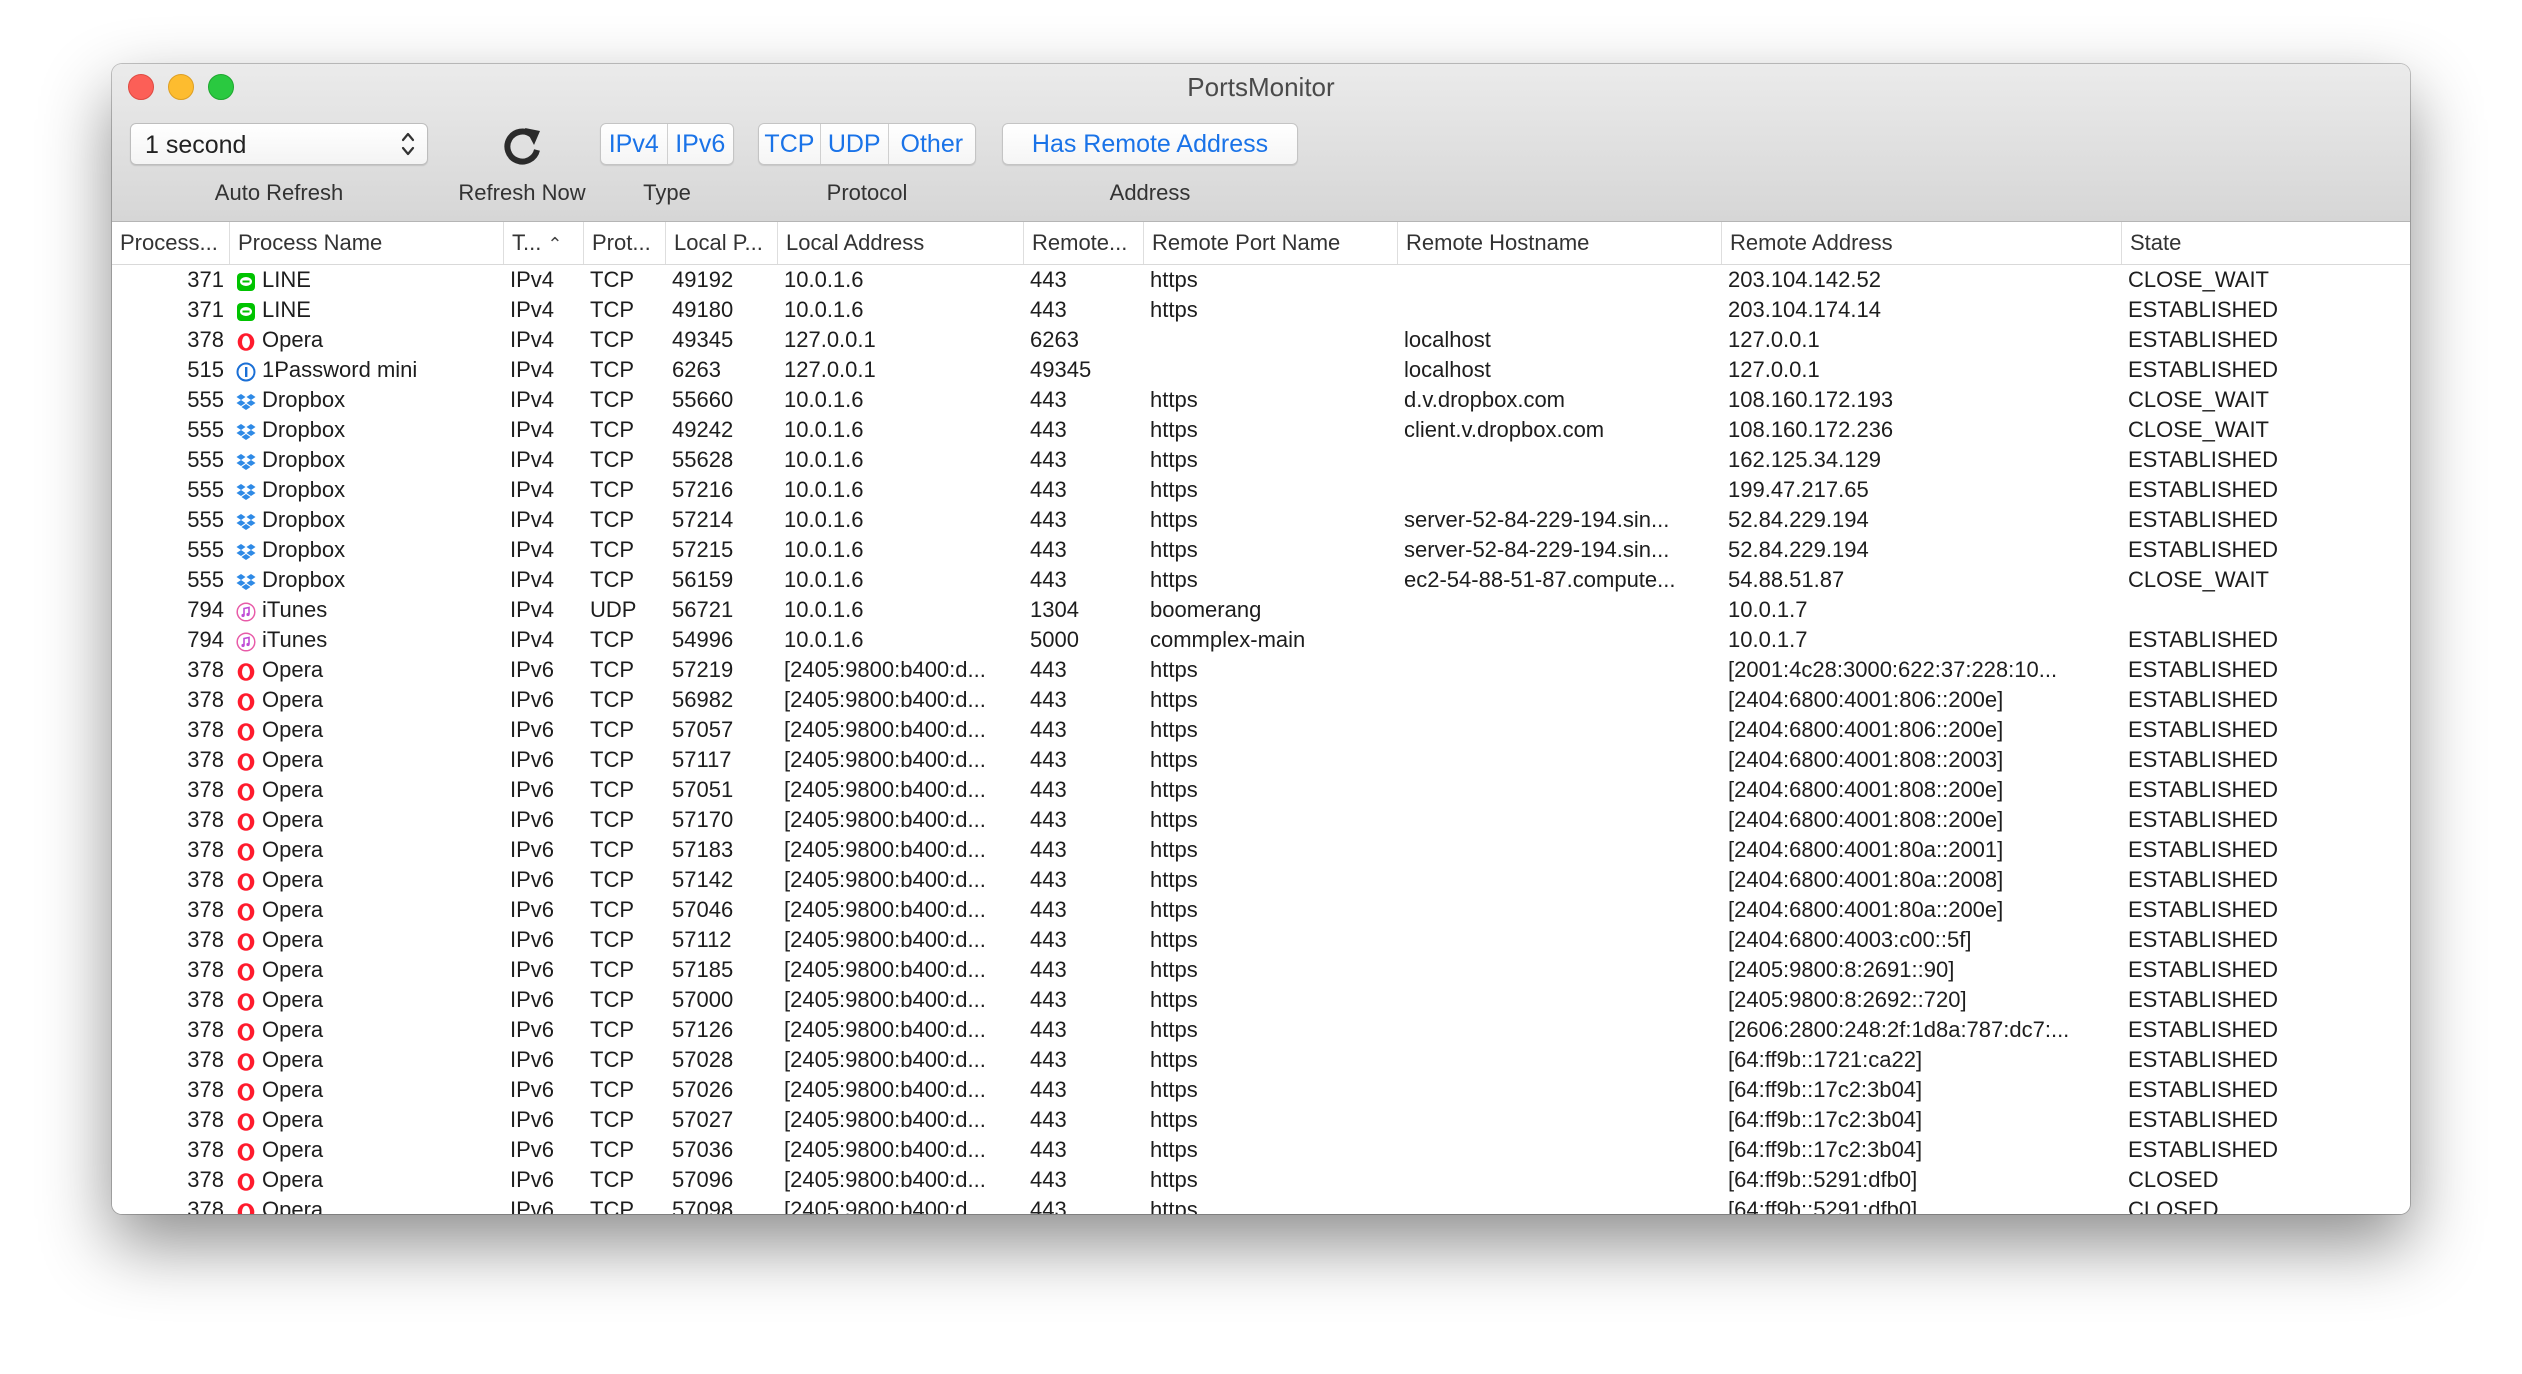 This screenshot has height=1374, width=2522. Describe the element at coordinates (1150, 192) in the screenshot. I see `address-label: Address` at that location.